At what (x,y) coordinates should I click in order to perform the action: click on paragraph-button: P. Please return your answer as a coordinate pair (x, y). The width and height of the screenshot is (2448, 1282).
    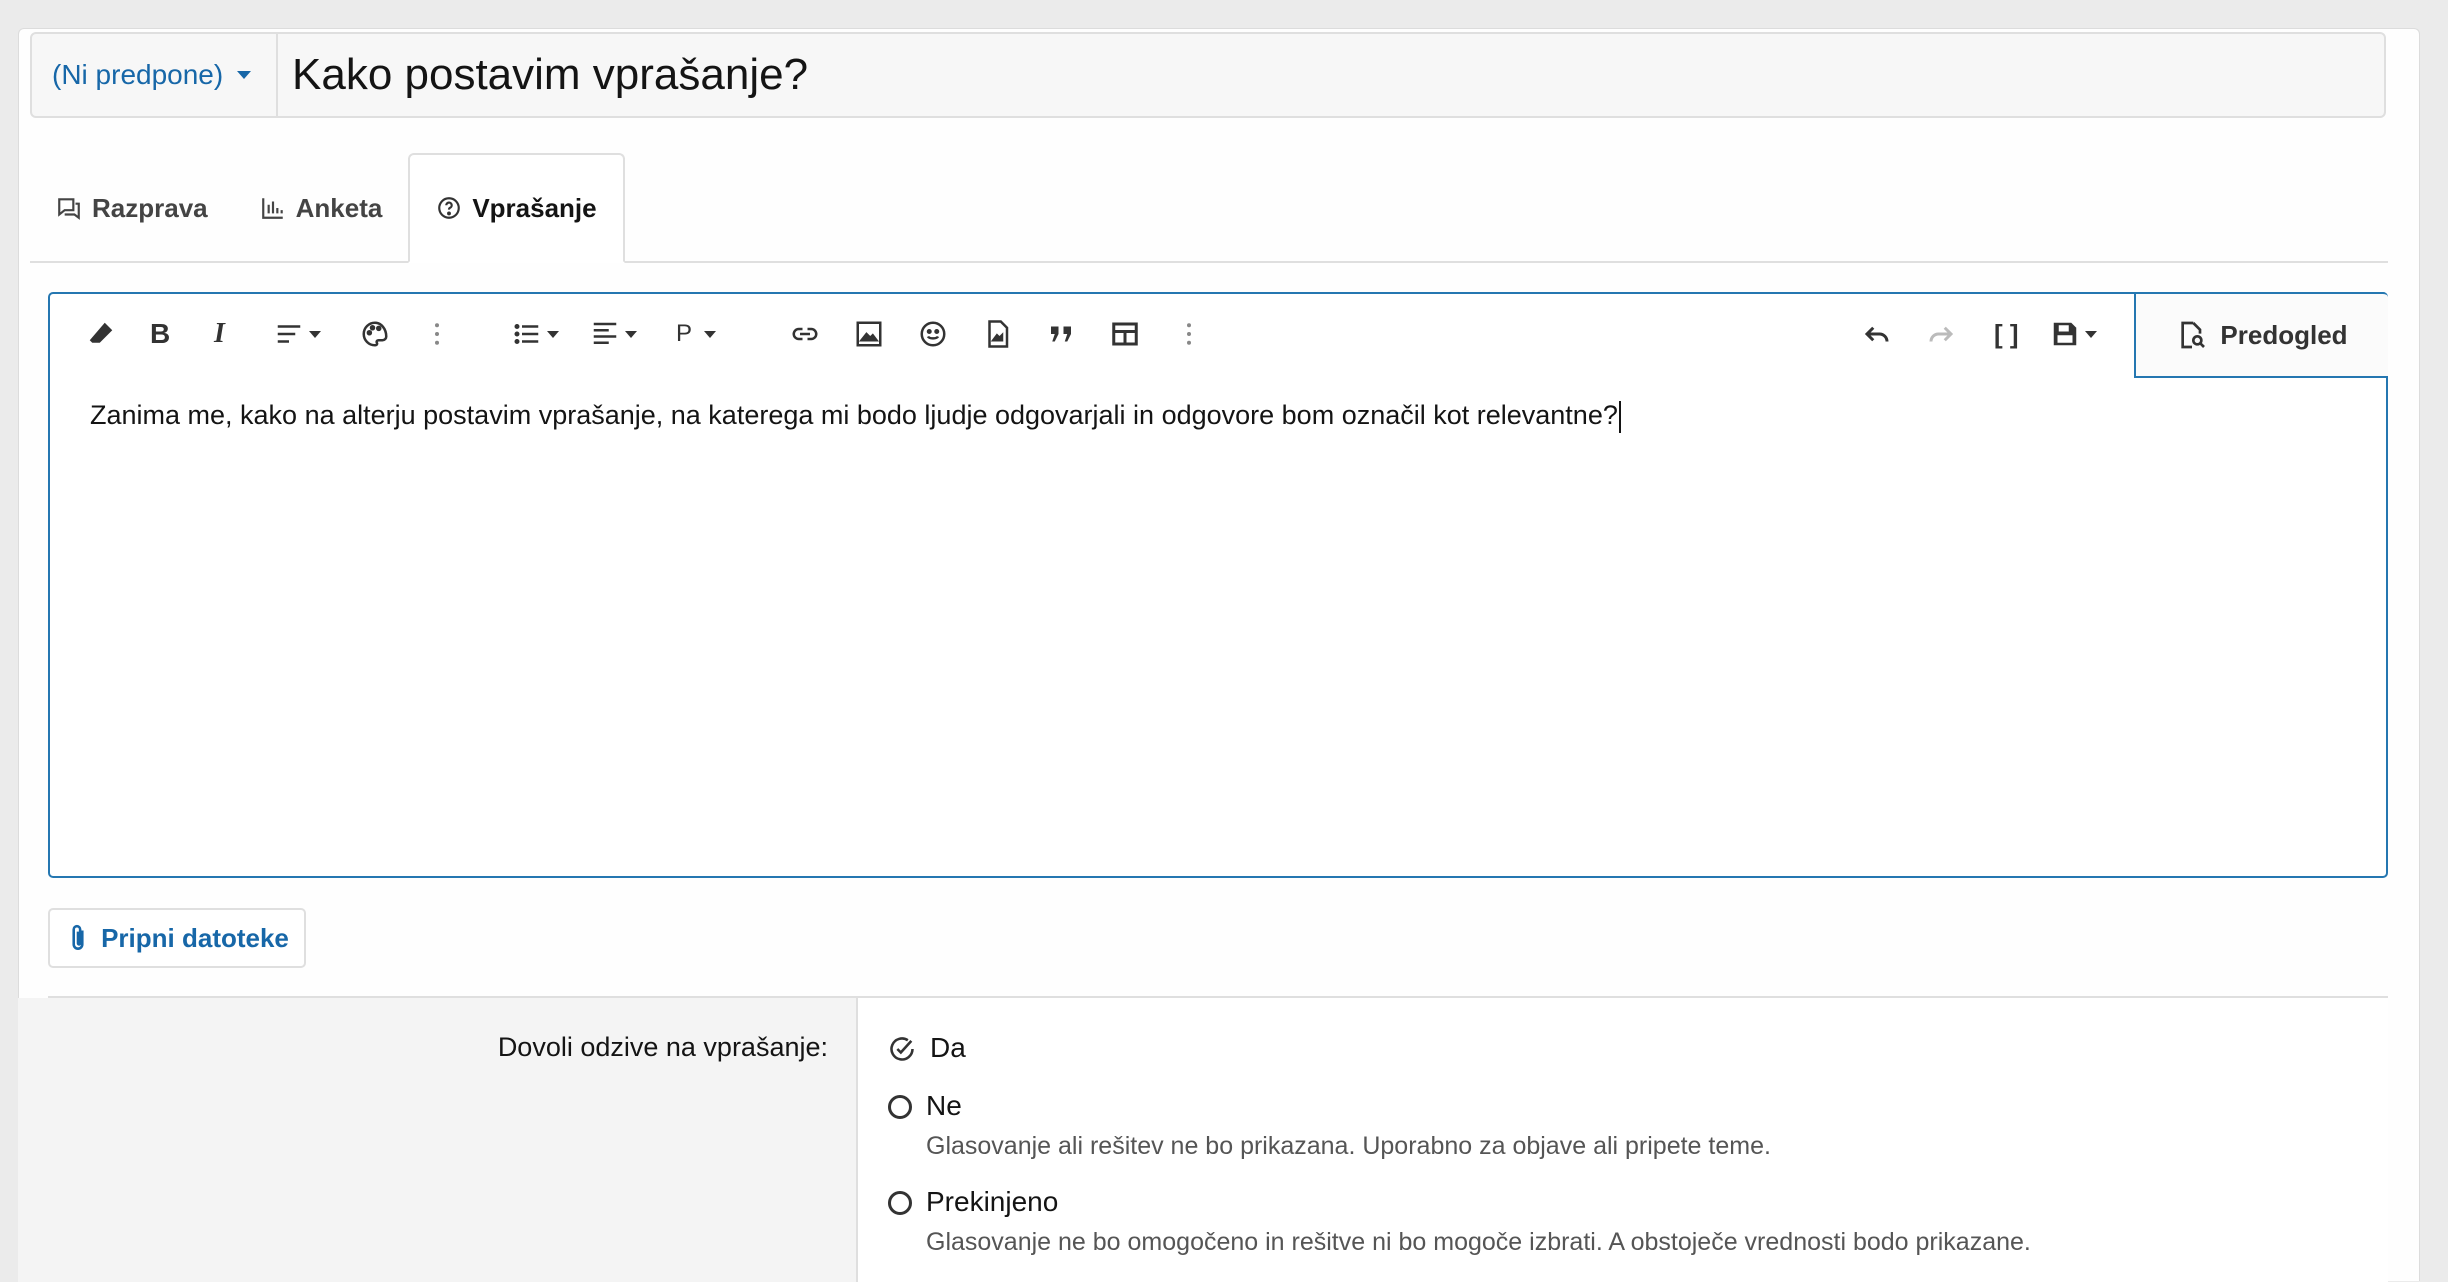
    Looking at the image, I should click on (696, 334).